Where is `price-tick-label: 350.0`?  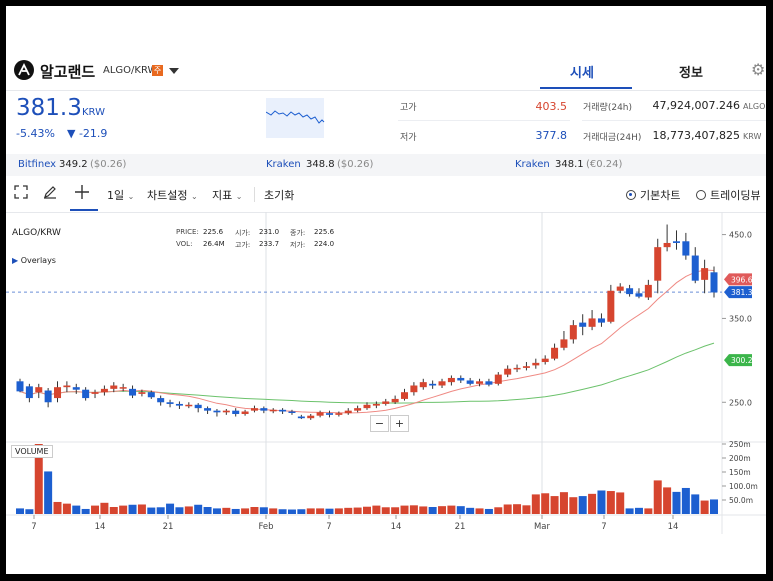 price-tick-label: 350.0 is located at coordinates (740, 318).